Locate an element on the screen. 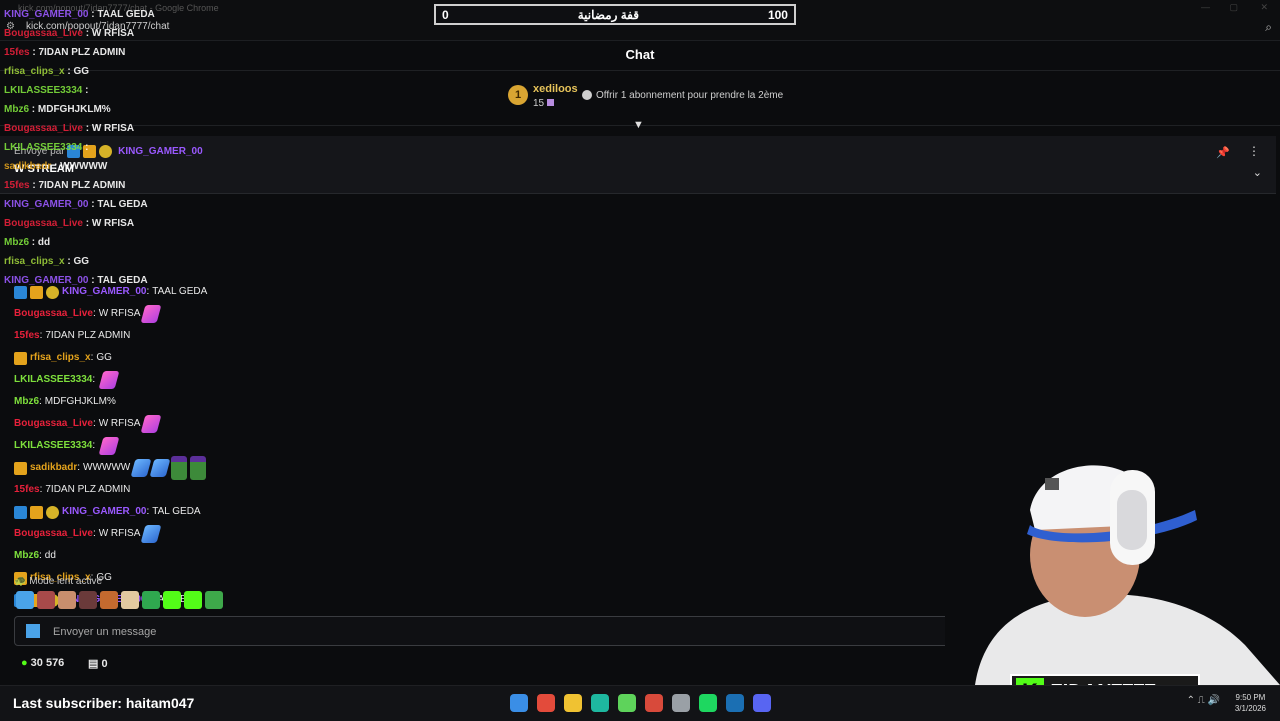 This screenshot has height=721, width=1280. clock: 9:50 PM 3/1/2026 is located at coordinates (1250, 703).